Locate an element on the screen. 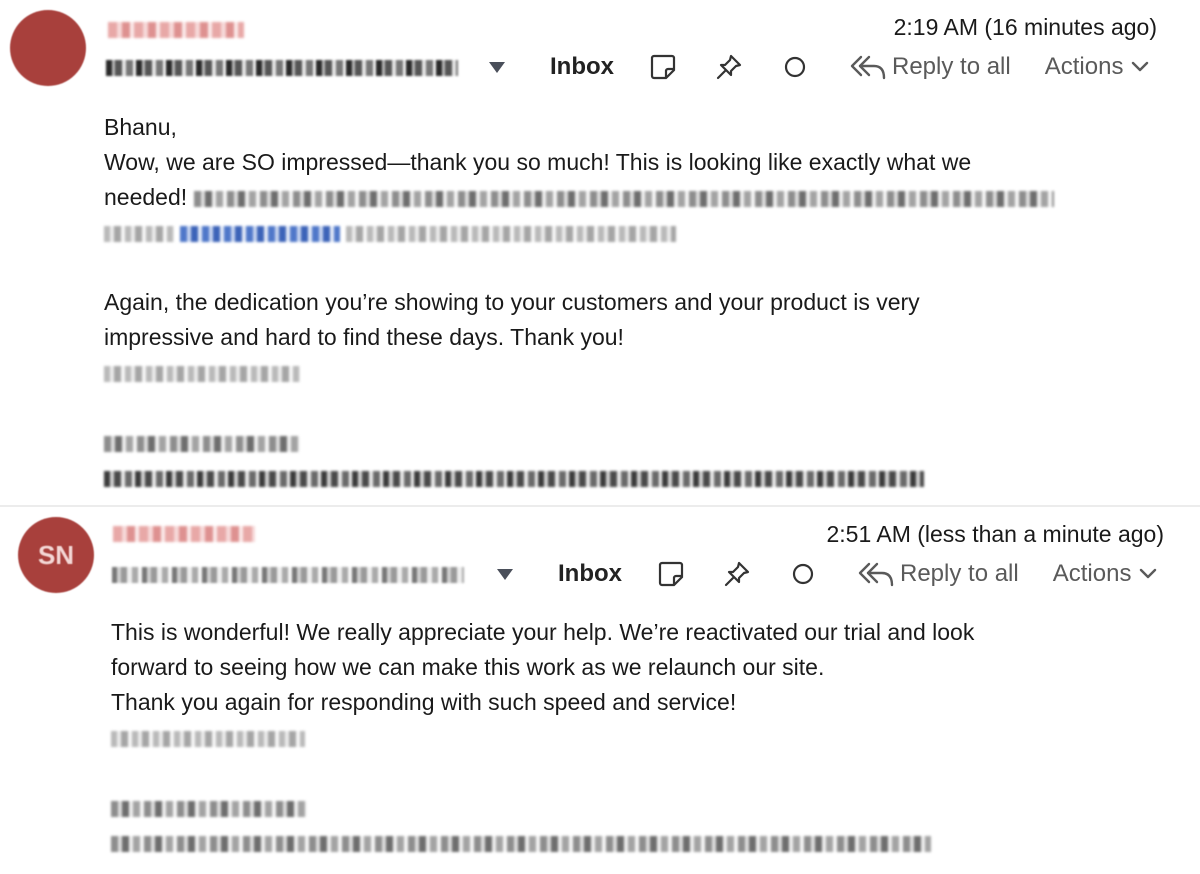  message-timestamp: 2:19 AM (16 minutes ago) is located at coordinates (1025, 27).